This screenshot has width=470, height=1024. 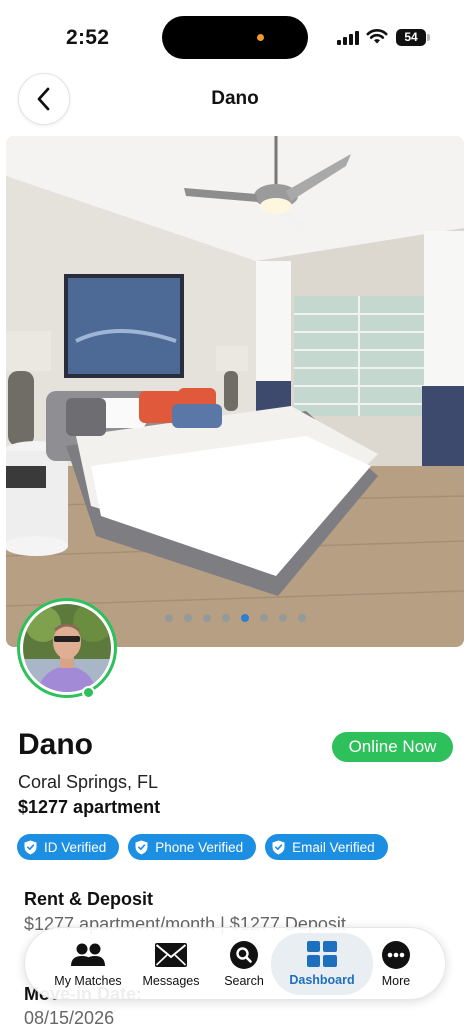 I want to click on online-indicator, so click(x=88, y=692).